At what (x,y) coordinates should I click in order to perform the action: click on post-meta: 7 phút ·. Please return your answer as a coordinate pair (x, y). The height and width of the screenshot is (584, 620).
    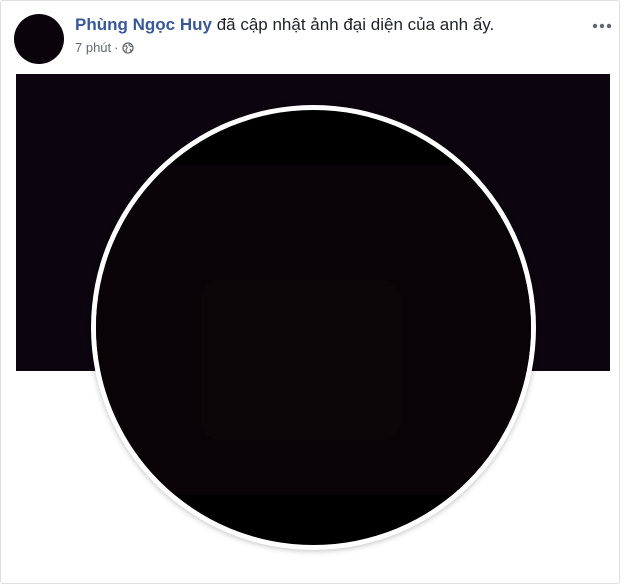
    Looking at the image, I should click on (104, 48).